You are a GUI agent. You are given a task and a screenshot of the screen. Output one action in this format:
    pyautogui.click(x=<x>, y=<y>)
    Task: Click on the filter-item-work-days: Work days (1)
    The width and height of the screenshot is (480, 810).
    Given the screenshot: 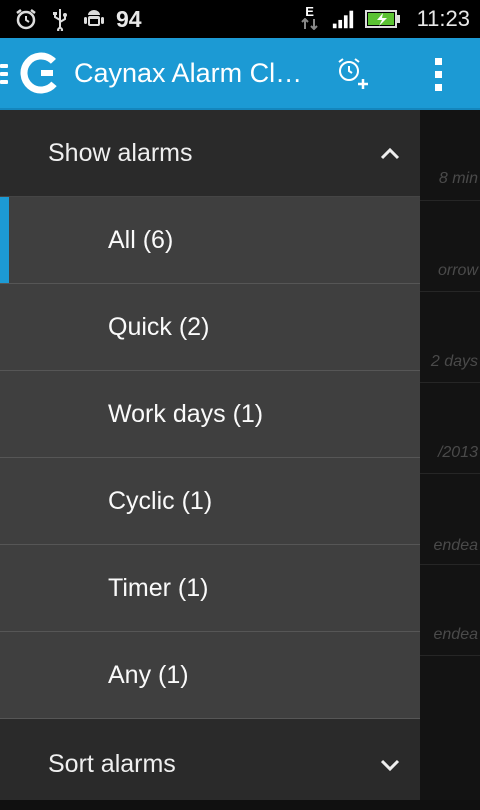 What is the action you would take?
    pyautogui.click(x=210, y=414)
    